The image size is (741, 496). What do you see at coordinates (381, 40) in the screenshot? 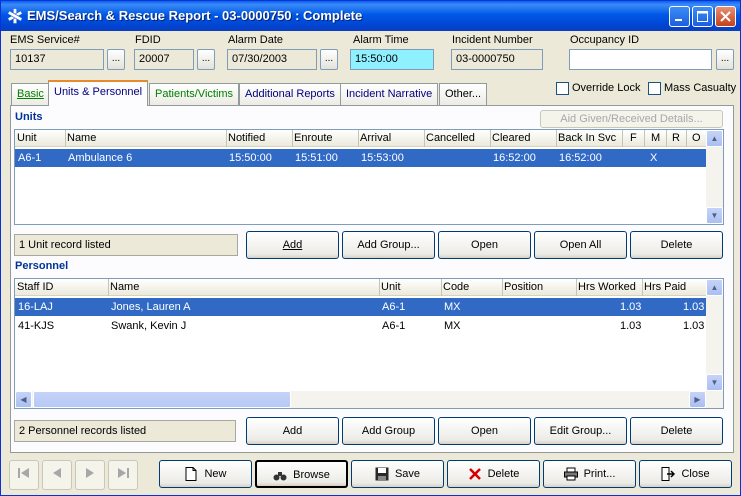
I see `alarm-time-label: Alarm Time` at bounding box center [381, 40].